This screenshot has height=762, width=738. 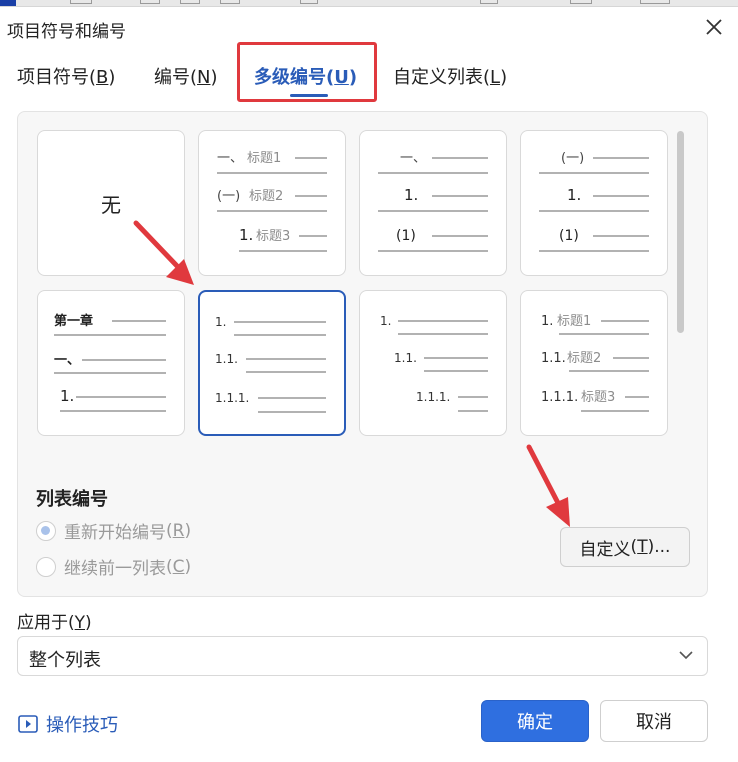 I want to click on preset-chinese-headings-preview: 一、 标题1 (一) 标题2 1. 标题3, so click(x=272, y=201).